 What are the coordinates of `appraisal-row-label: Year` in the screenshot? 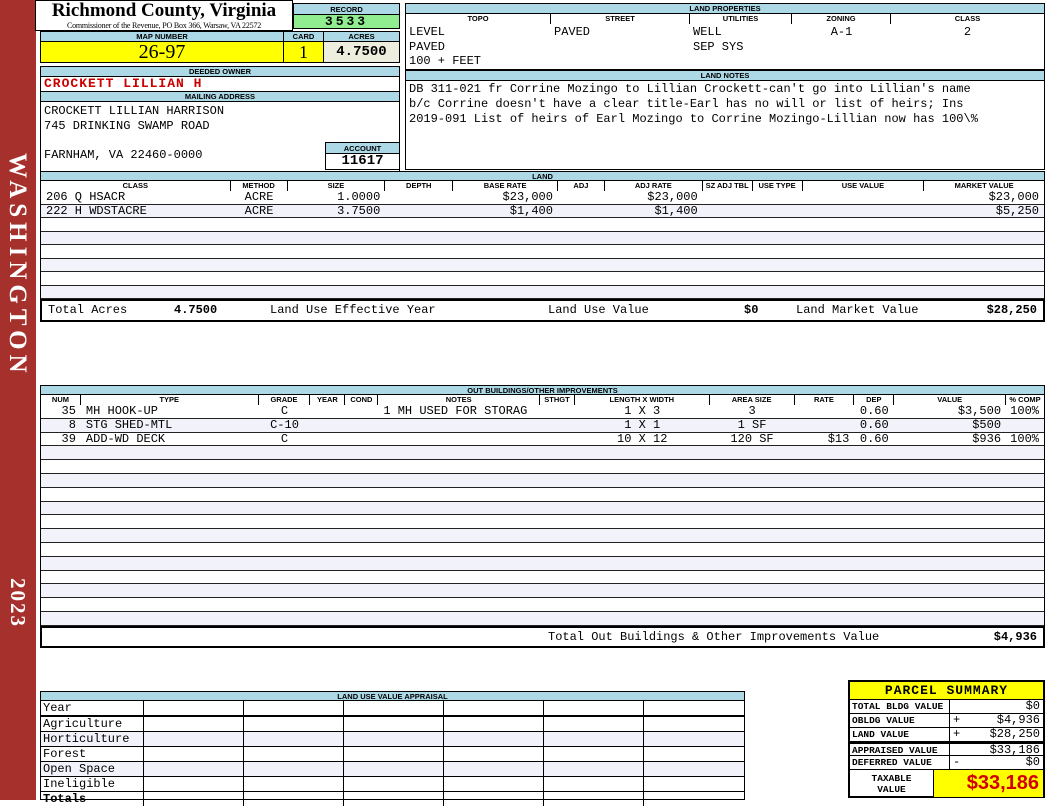 It's located at (92, 708).